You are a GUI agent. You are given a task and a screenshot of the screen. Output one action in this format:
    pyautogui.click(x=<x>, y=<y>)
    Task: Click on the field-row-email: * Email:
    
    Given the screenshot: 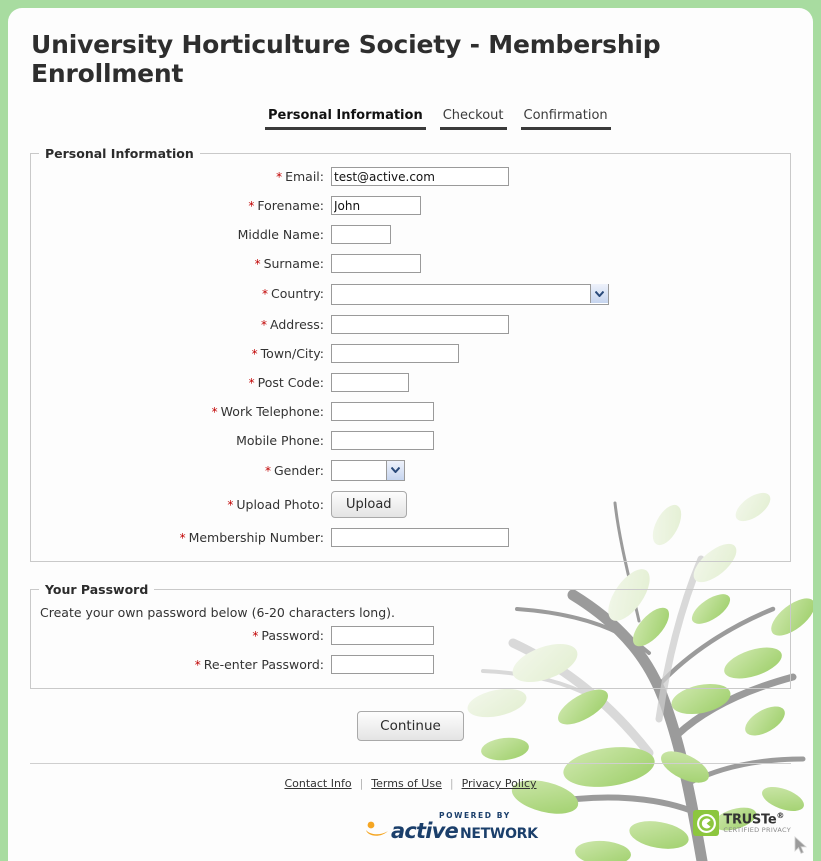 What is the action you would take?
    pyautogui.click(x=410, y=176)
    